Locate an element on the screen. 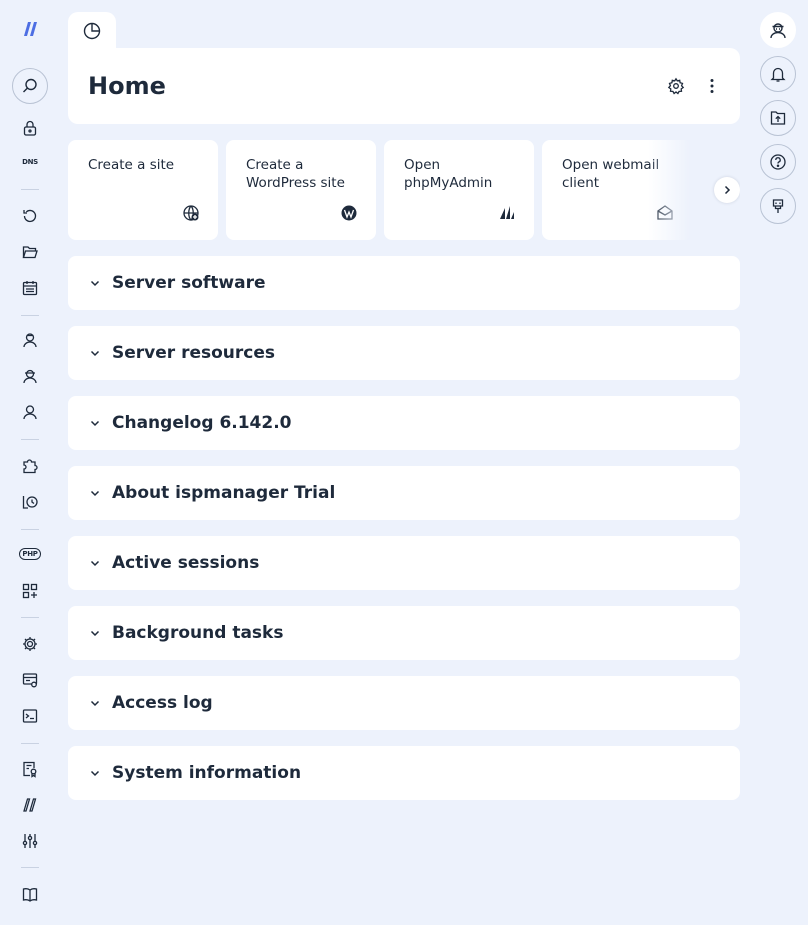 The width and height of the screenshot is (808, 925). help-button is located at coordinates (778, 162).